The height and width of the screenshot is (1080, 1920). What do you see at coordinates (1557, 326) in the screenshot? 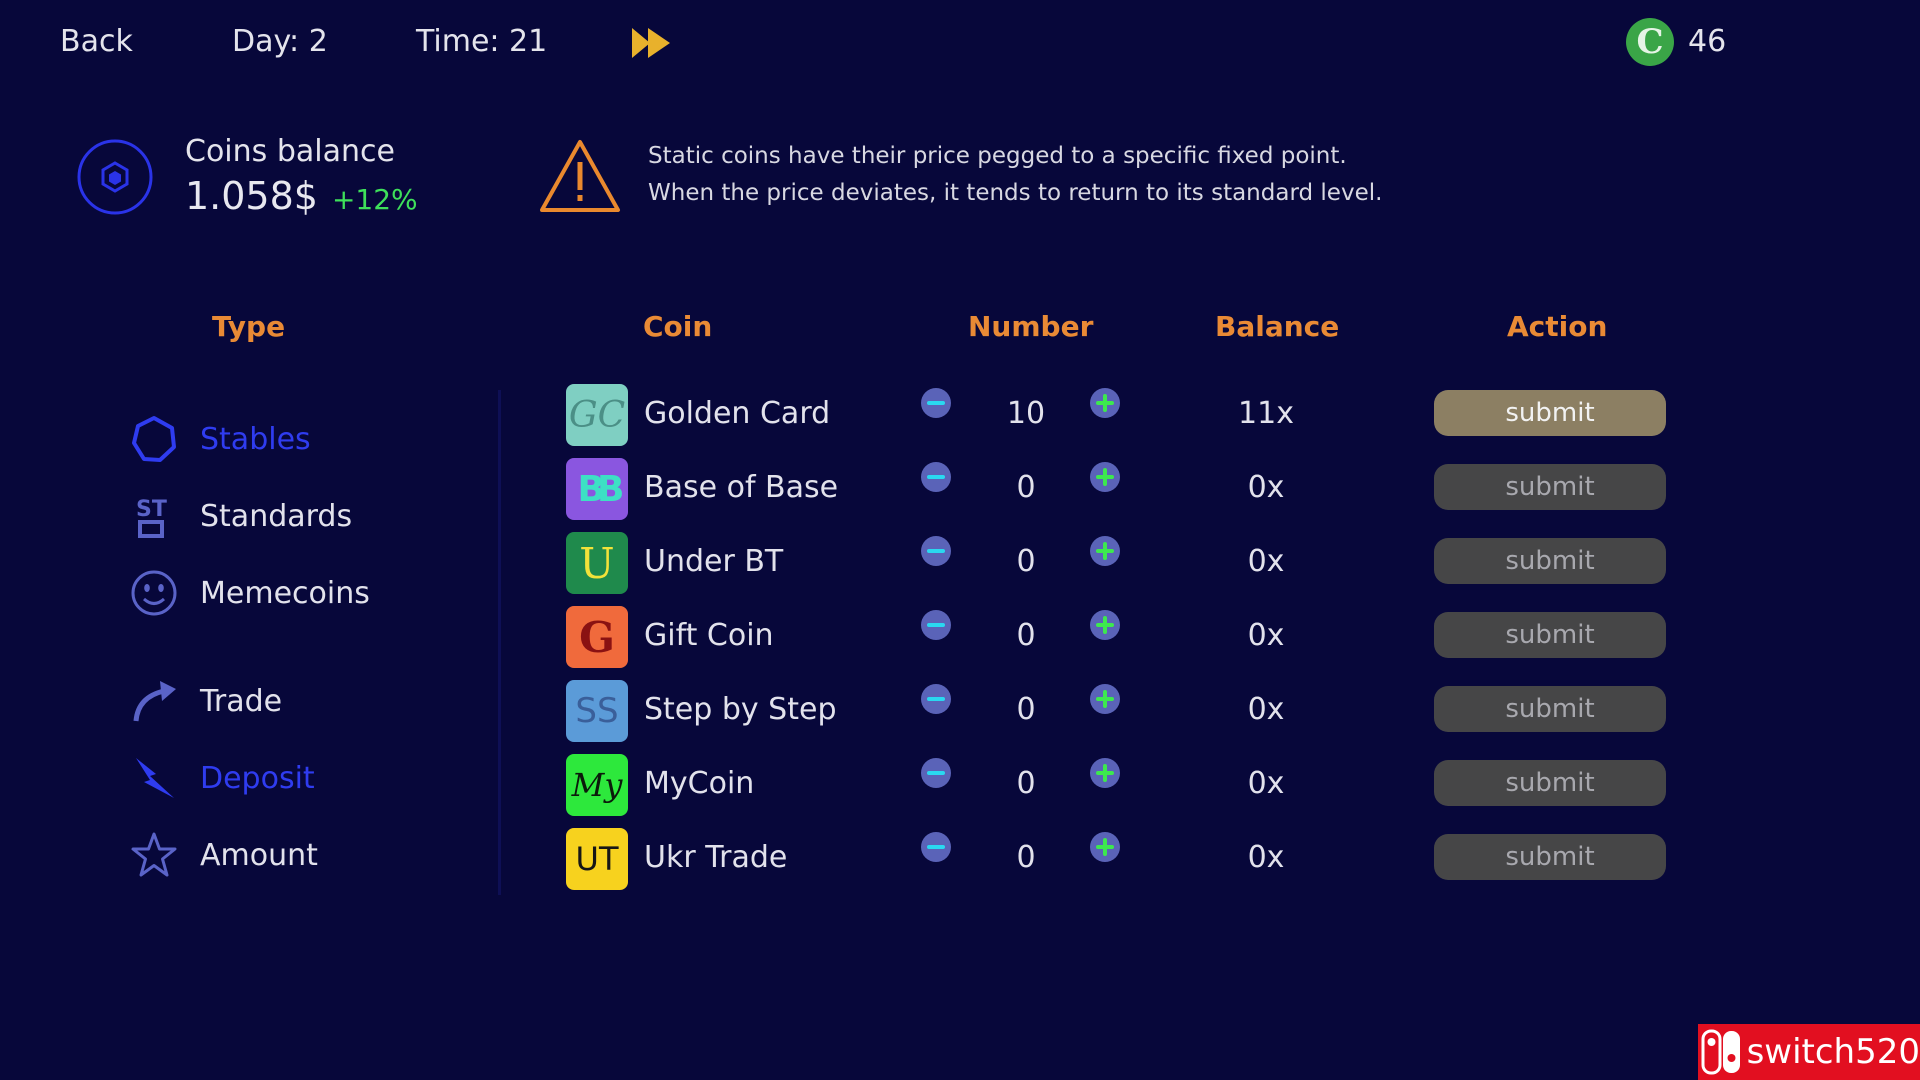
I see `header-action: Action` at bounding box center [1557, 326].